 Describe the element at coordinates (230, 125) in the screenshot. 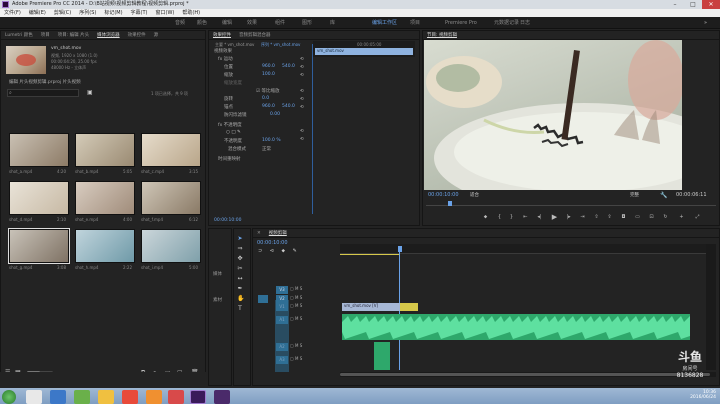

I see `opacity-effect: fx 不透明度` at that location.